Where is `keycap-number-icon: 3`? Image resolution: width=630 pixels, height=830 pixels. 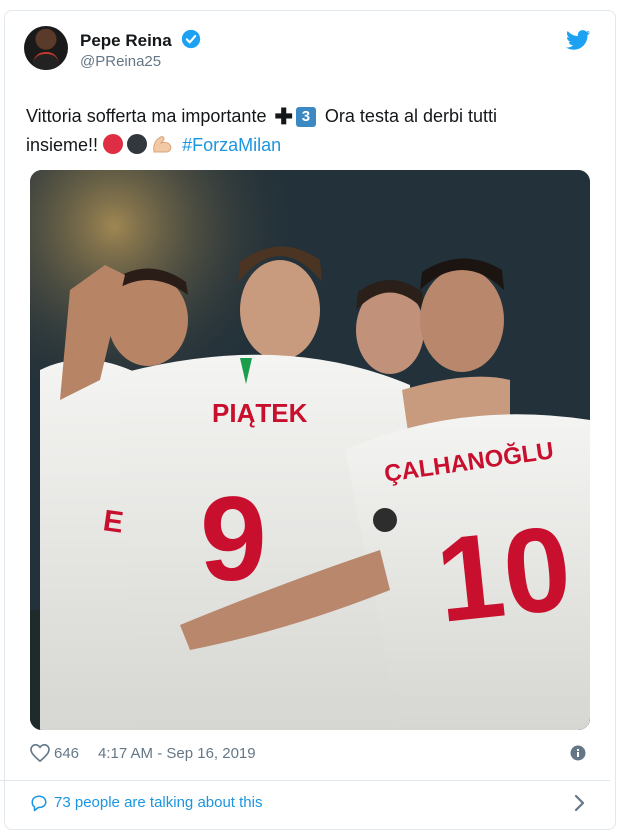
keycap-number-icon: 3 is located at coordinates (305, 117).